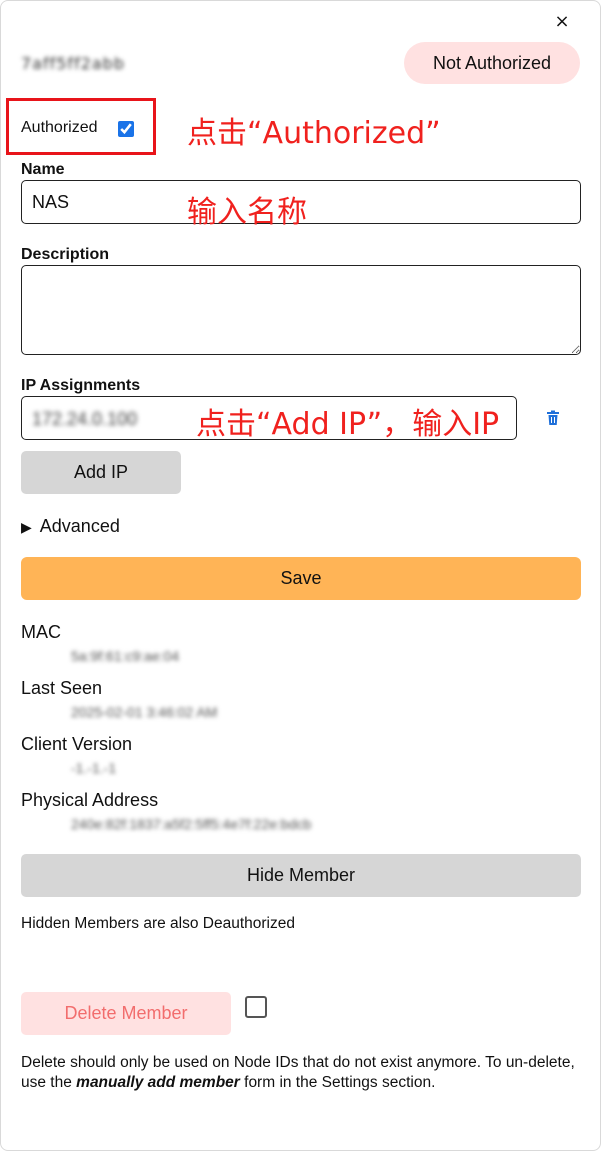  Describe the element at coordinates (301, 578) in the screenshot. I see `save-button: Save` at that location.